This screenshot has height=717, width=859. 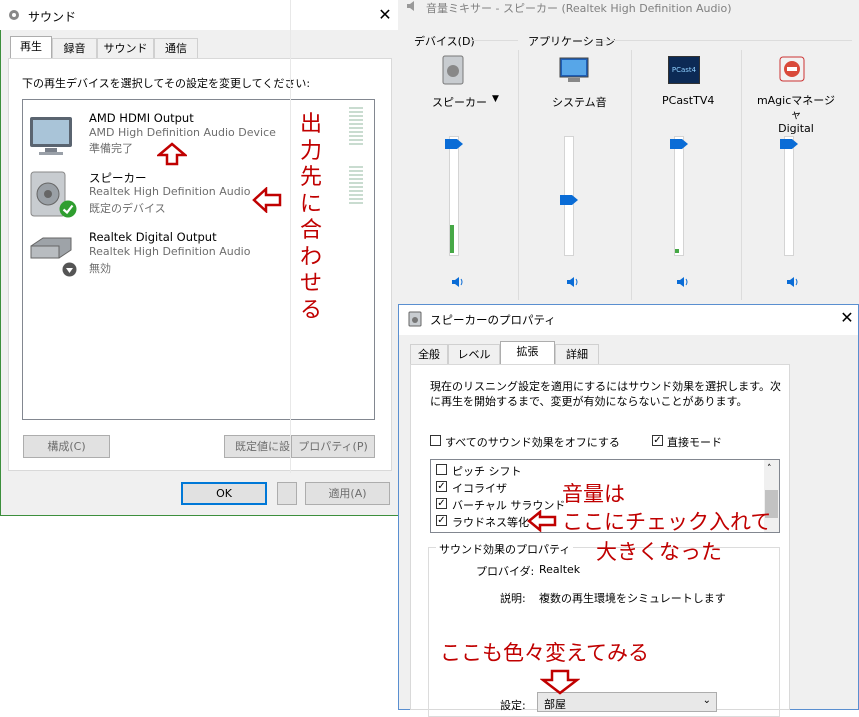 I want to click on mixer-col-speaker: スピーカー, so click(x=459, y=102).